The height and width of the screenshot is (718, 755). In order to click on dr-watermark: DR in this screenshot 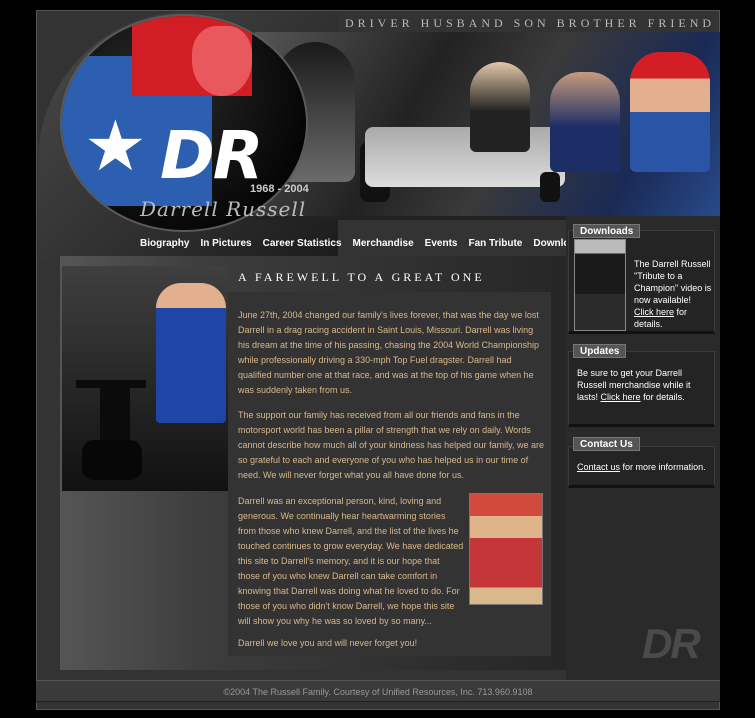, I will do `click(671, 643)`.